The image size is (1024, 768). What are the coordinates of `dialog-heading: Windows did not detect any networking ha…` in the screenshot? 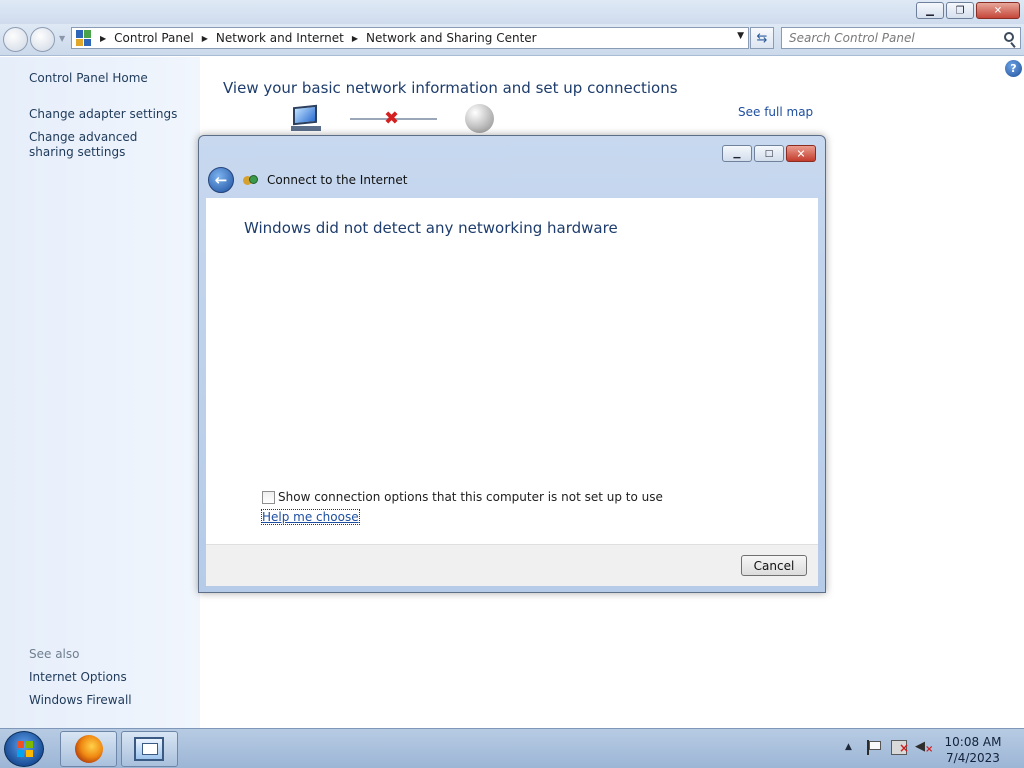 It's located at (431, 228).